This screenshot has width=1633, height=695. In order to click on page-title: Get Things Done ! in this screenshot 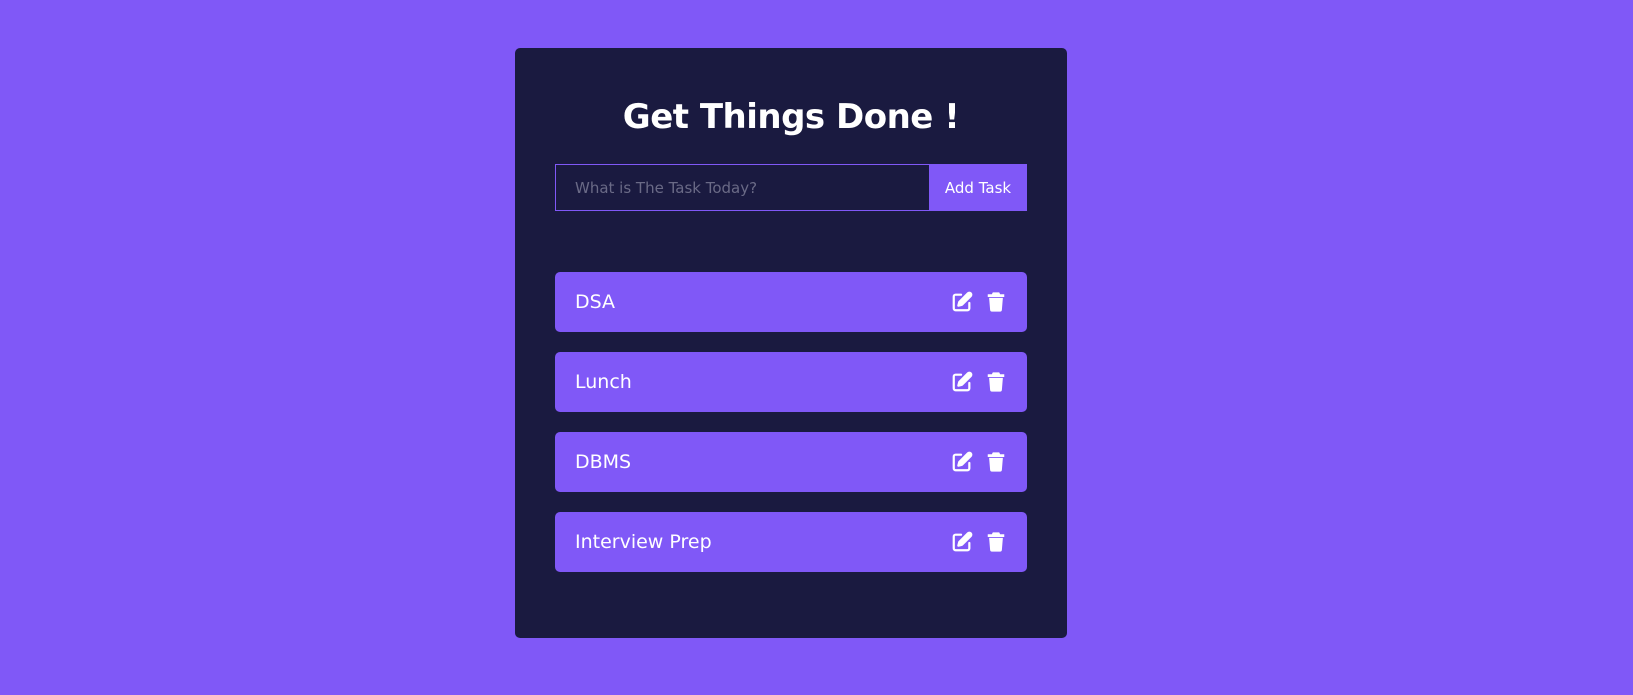, I will do `click(791, 117)`.